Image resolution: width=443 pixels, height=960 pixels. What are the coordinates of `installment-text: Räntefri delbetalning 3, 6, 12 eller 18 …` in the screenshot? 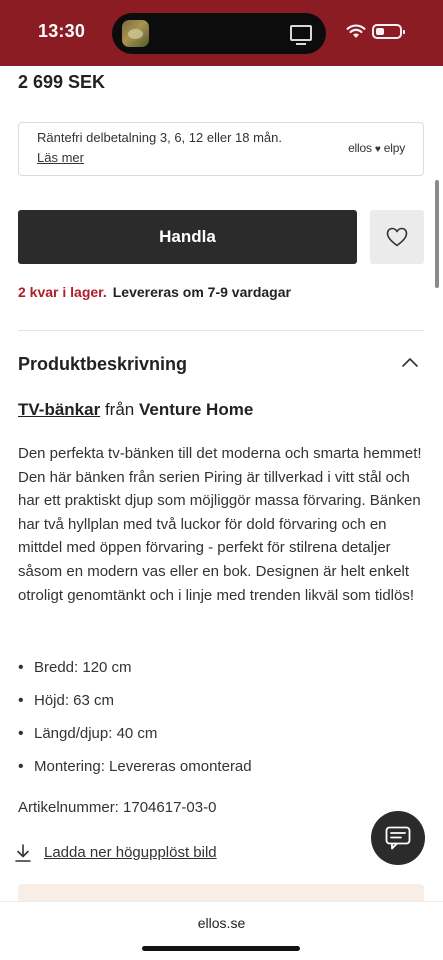 It's located at (159, 137).